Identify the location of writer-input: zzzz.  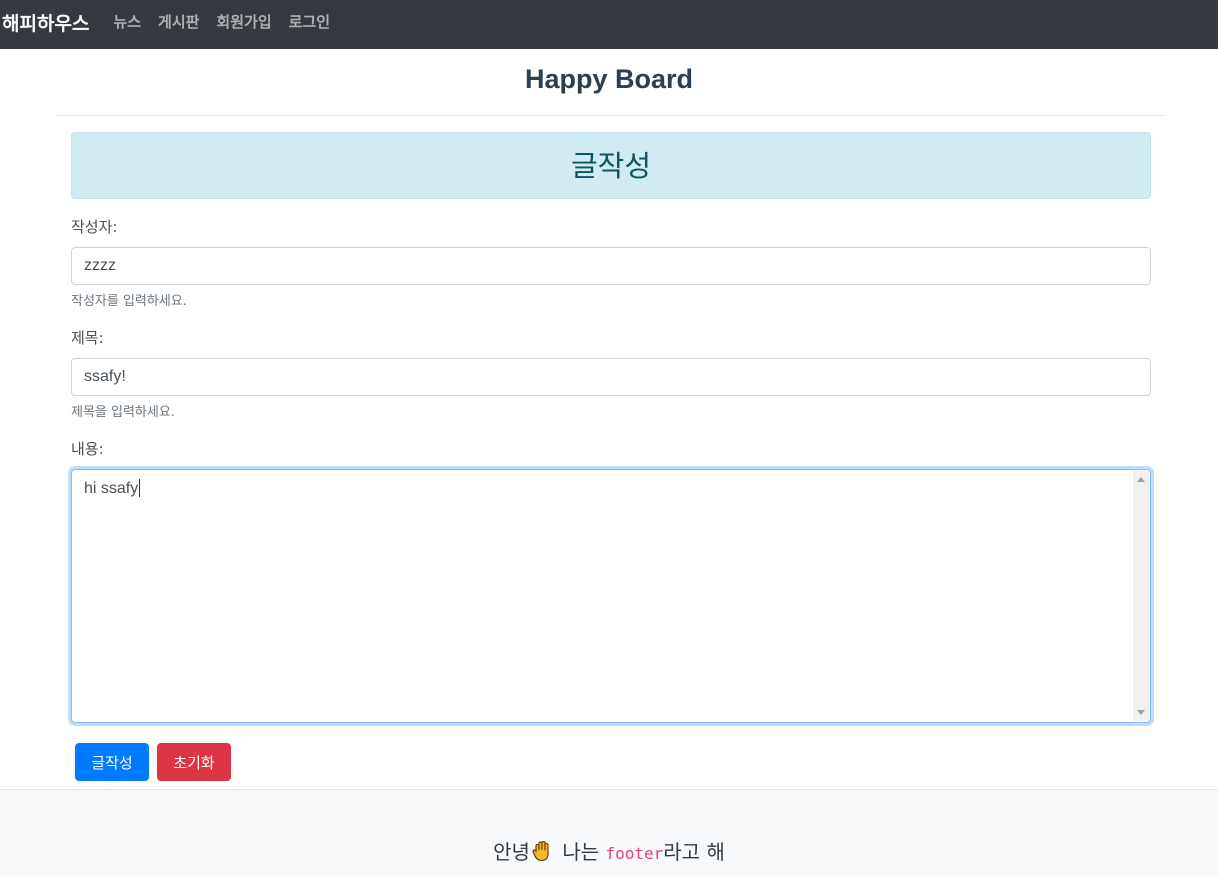
(611, 266).